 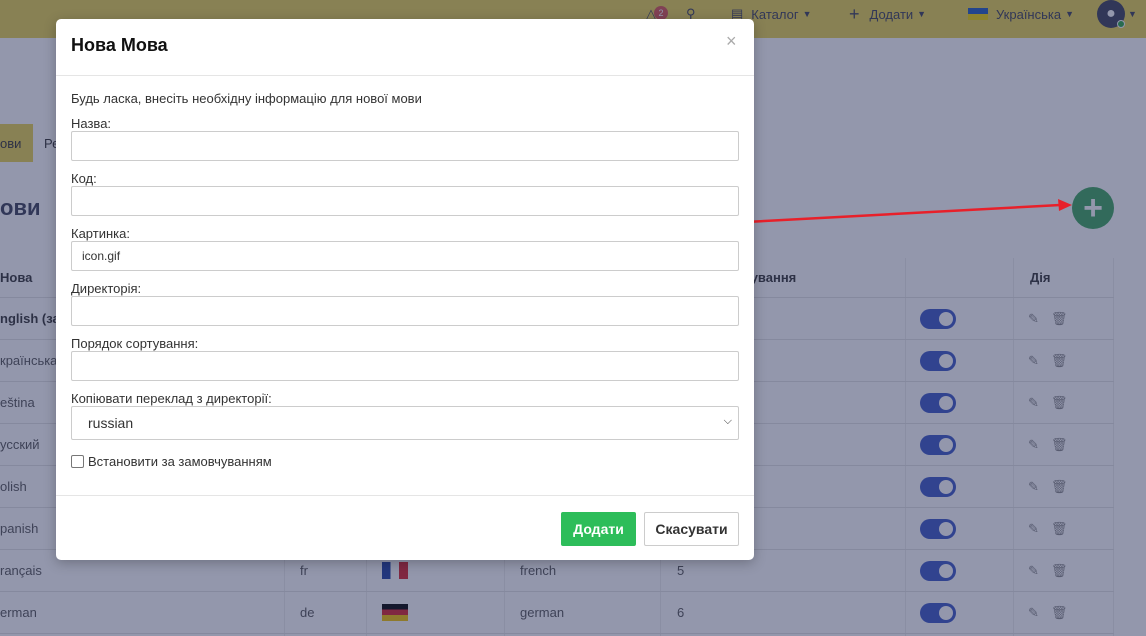 I want to click on default-checkbox, so click(x=77, y=461).